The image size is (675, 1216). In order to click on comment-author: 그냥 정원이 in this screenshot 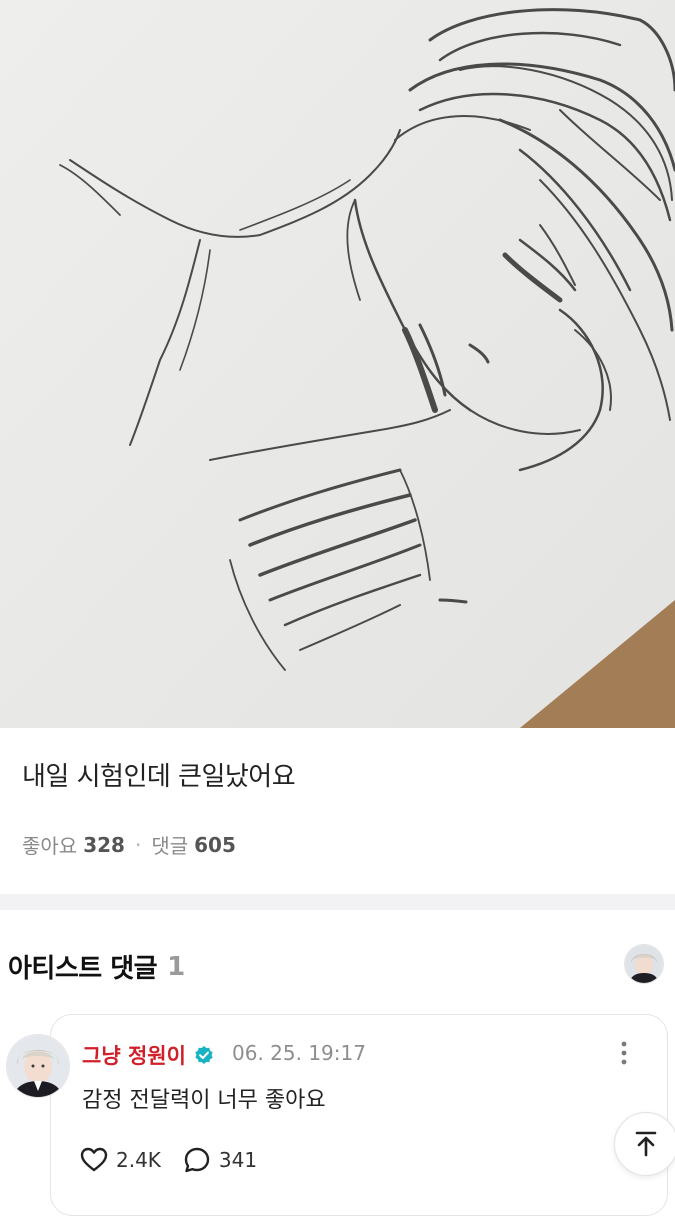, I will do `click(148, 1055)`.